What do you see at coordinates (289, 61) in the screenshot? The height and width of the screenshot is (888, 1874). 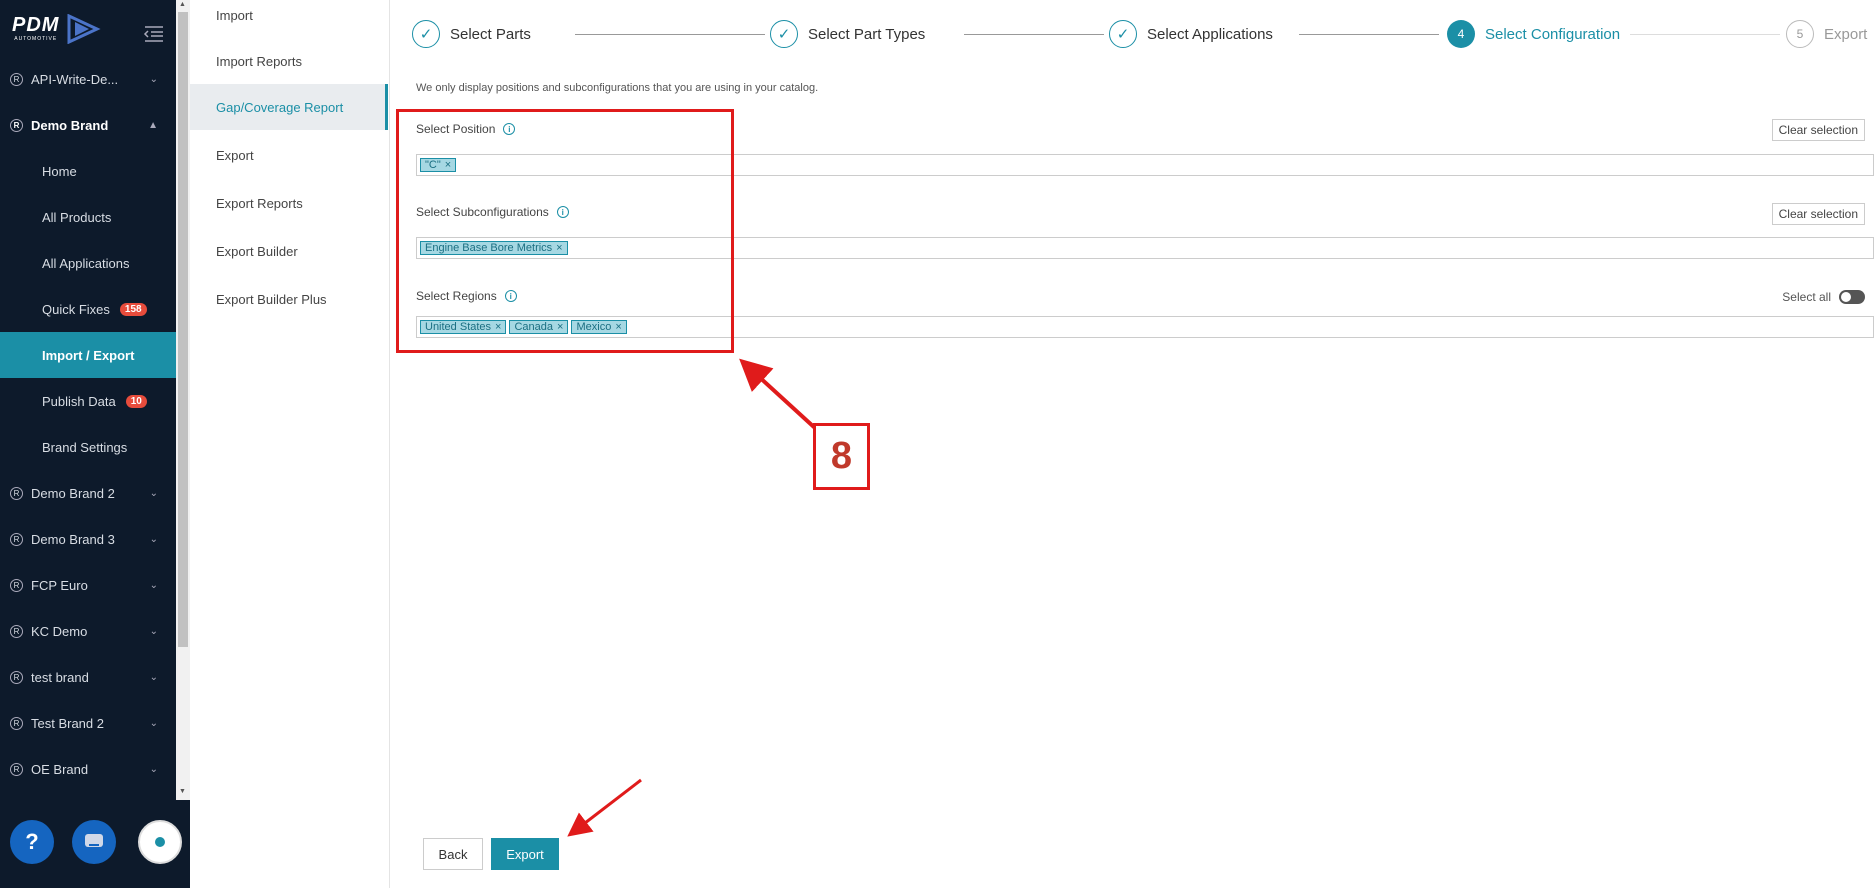 I see `submenu-item-import-reports: Import Reports` at bounding box center [289, 61].